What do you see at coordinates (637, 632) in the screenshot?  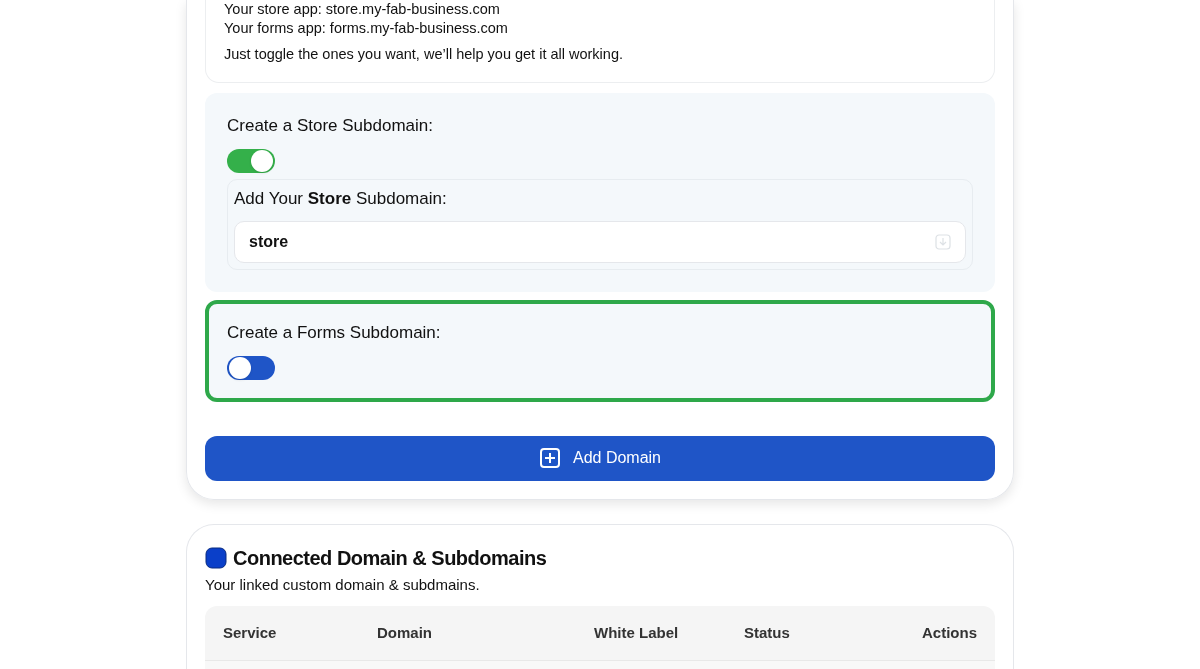 I see `column-header: White Label` at bounding box center [637, 632].